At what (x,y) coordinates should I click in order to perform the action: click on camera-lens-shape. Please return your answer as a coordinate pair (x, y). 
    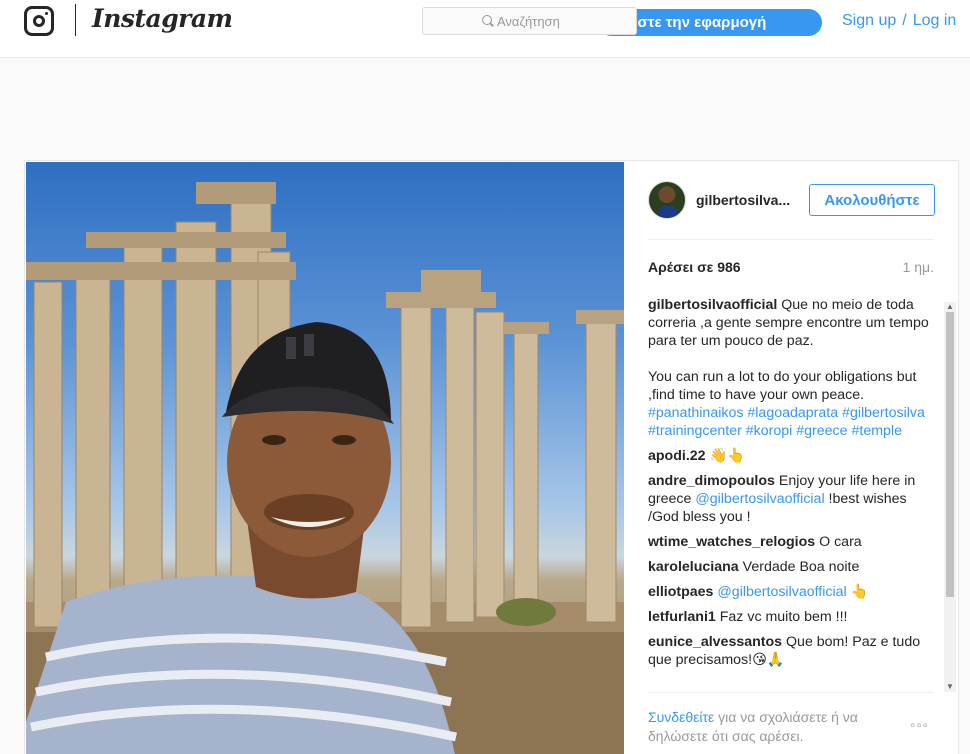
    Looking at the image, I should click on (39, 21).